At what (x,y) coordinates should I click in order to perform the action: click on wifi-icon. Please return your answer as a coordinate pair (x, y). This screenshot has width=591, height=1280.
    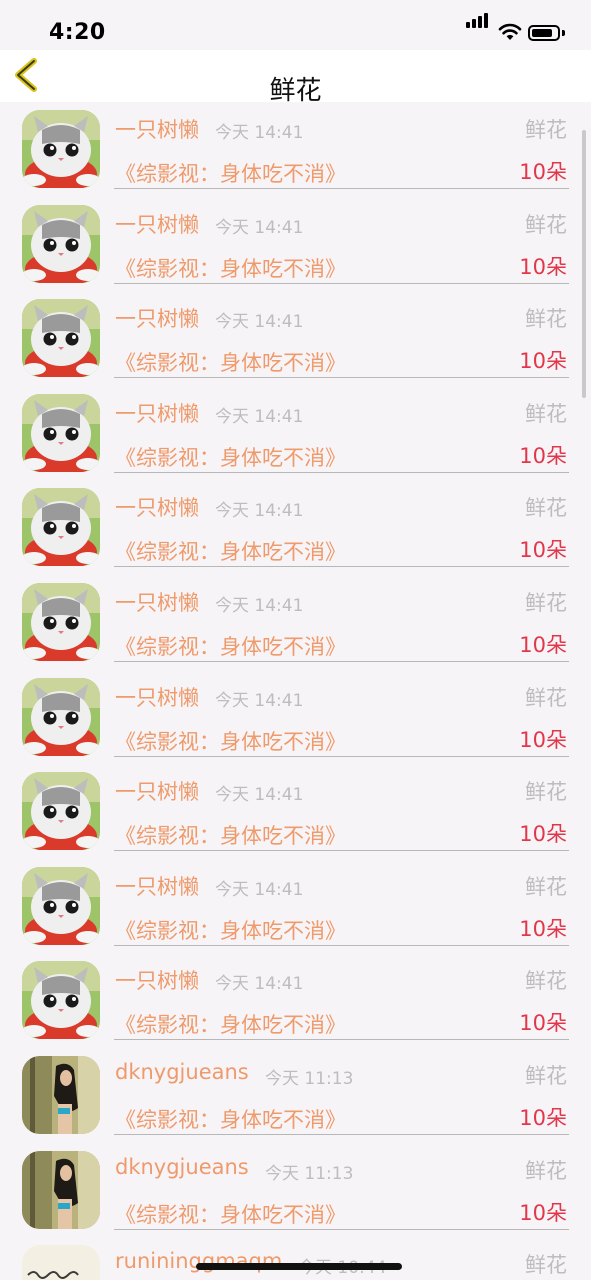
    Looking at the image, I should click on (510, 31).